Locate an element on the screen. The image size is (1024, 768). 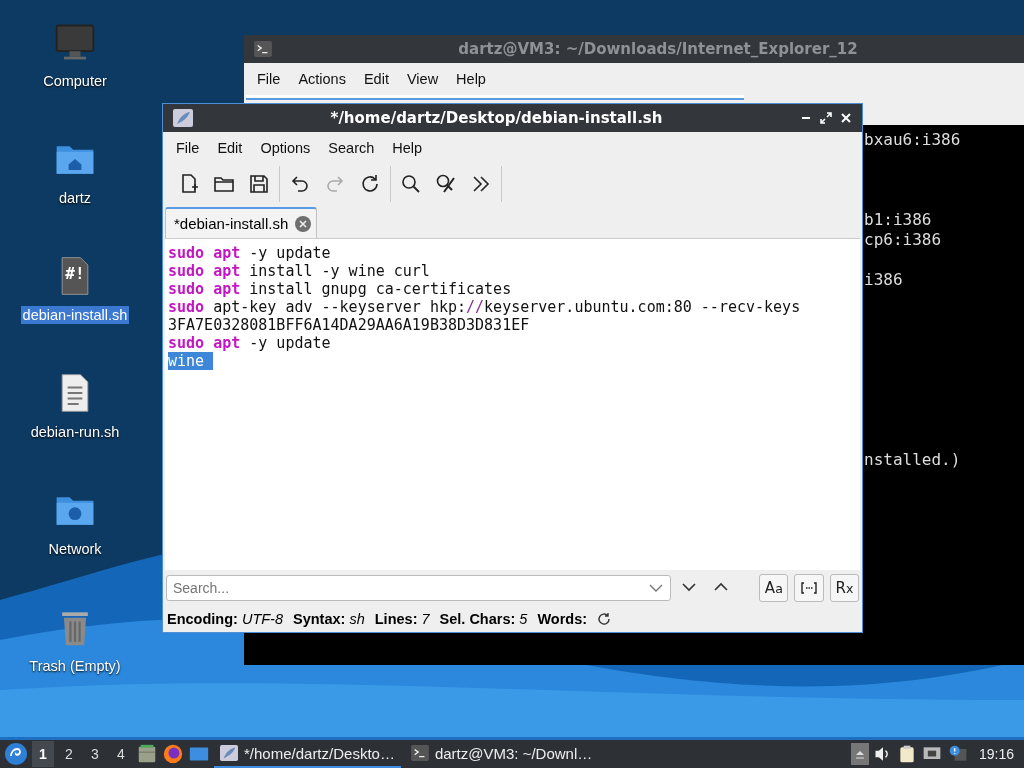
code-line: sudo apt install -y wine curl is located at coordinates (299, 271).